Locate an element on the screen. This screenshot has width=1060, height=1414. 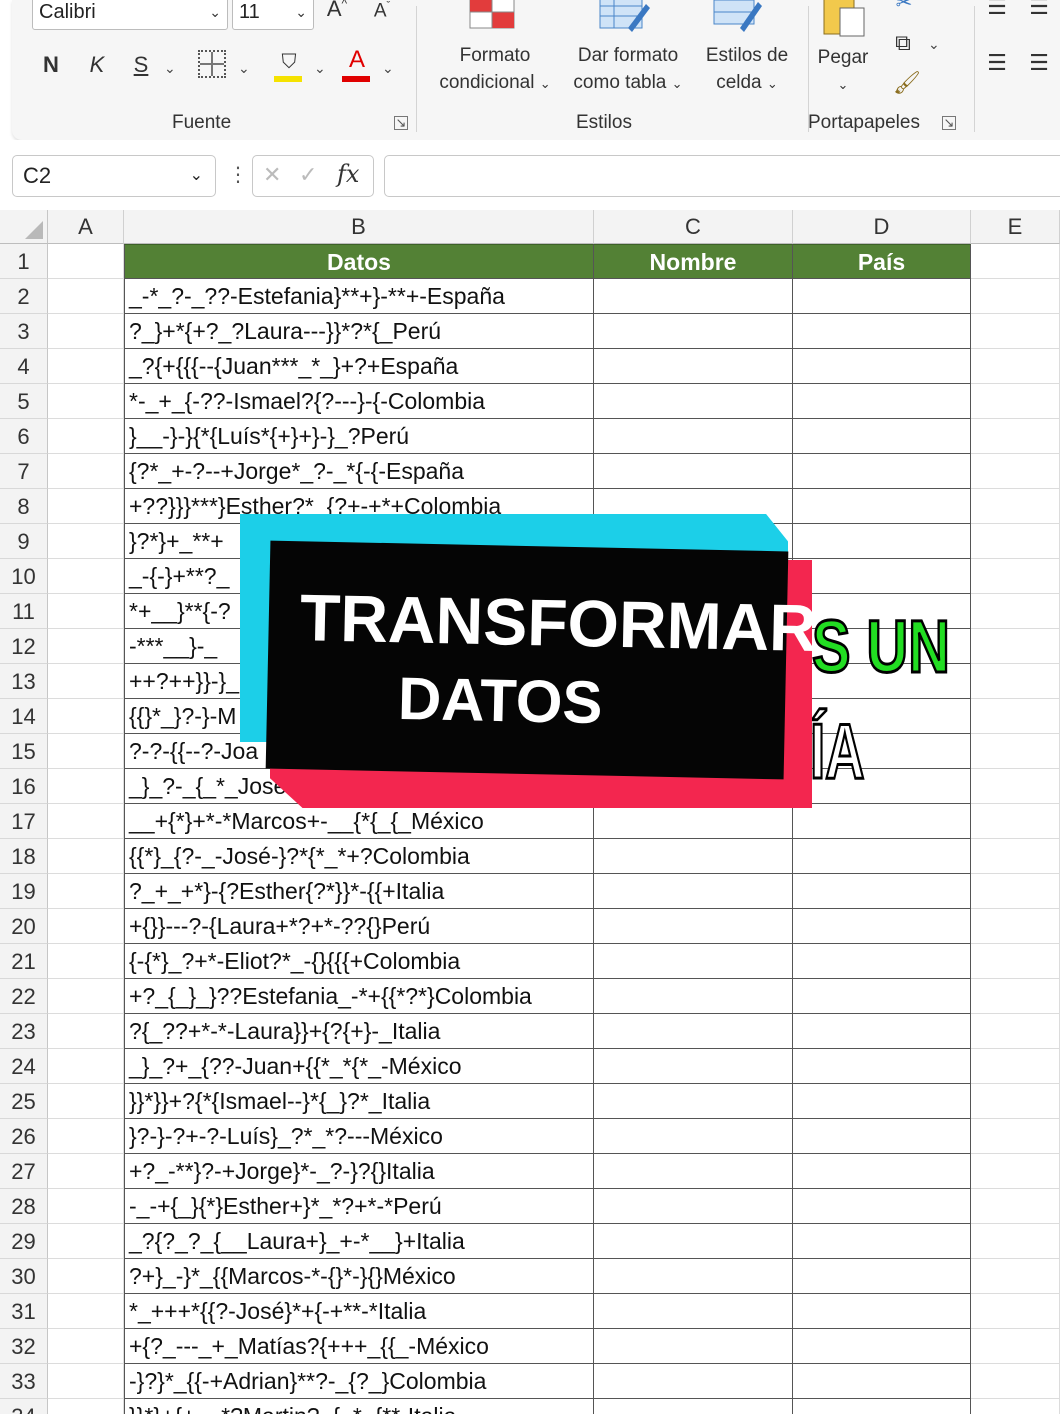
italic-button: K is located at coordinates (97, 65).